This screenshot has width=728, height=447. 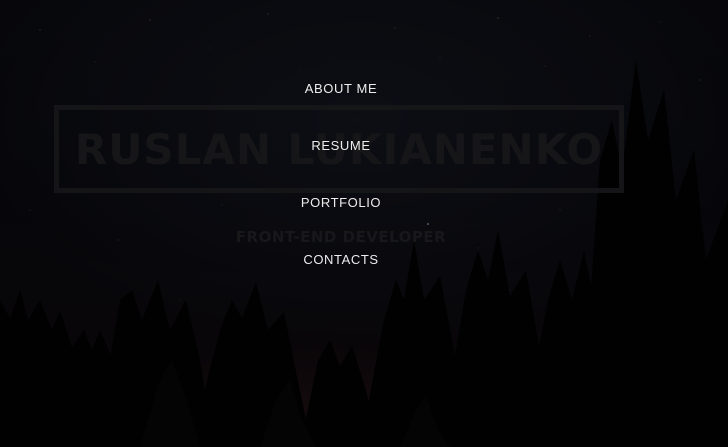 I want to click on nav-link-label: PORTFOLIO, so click(x=341, y=202).